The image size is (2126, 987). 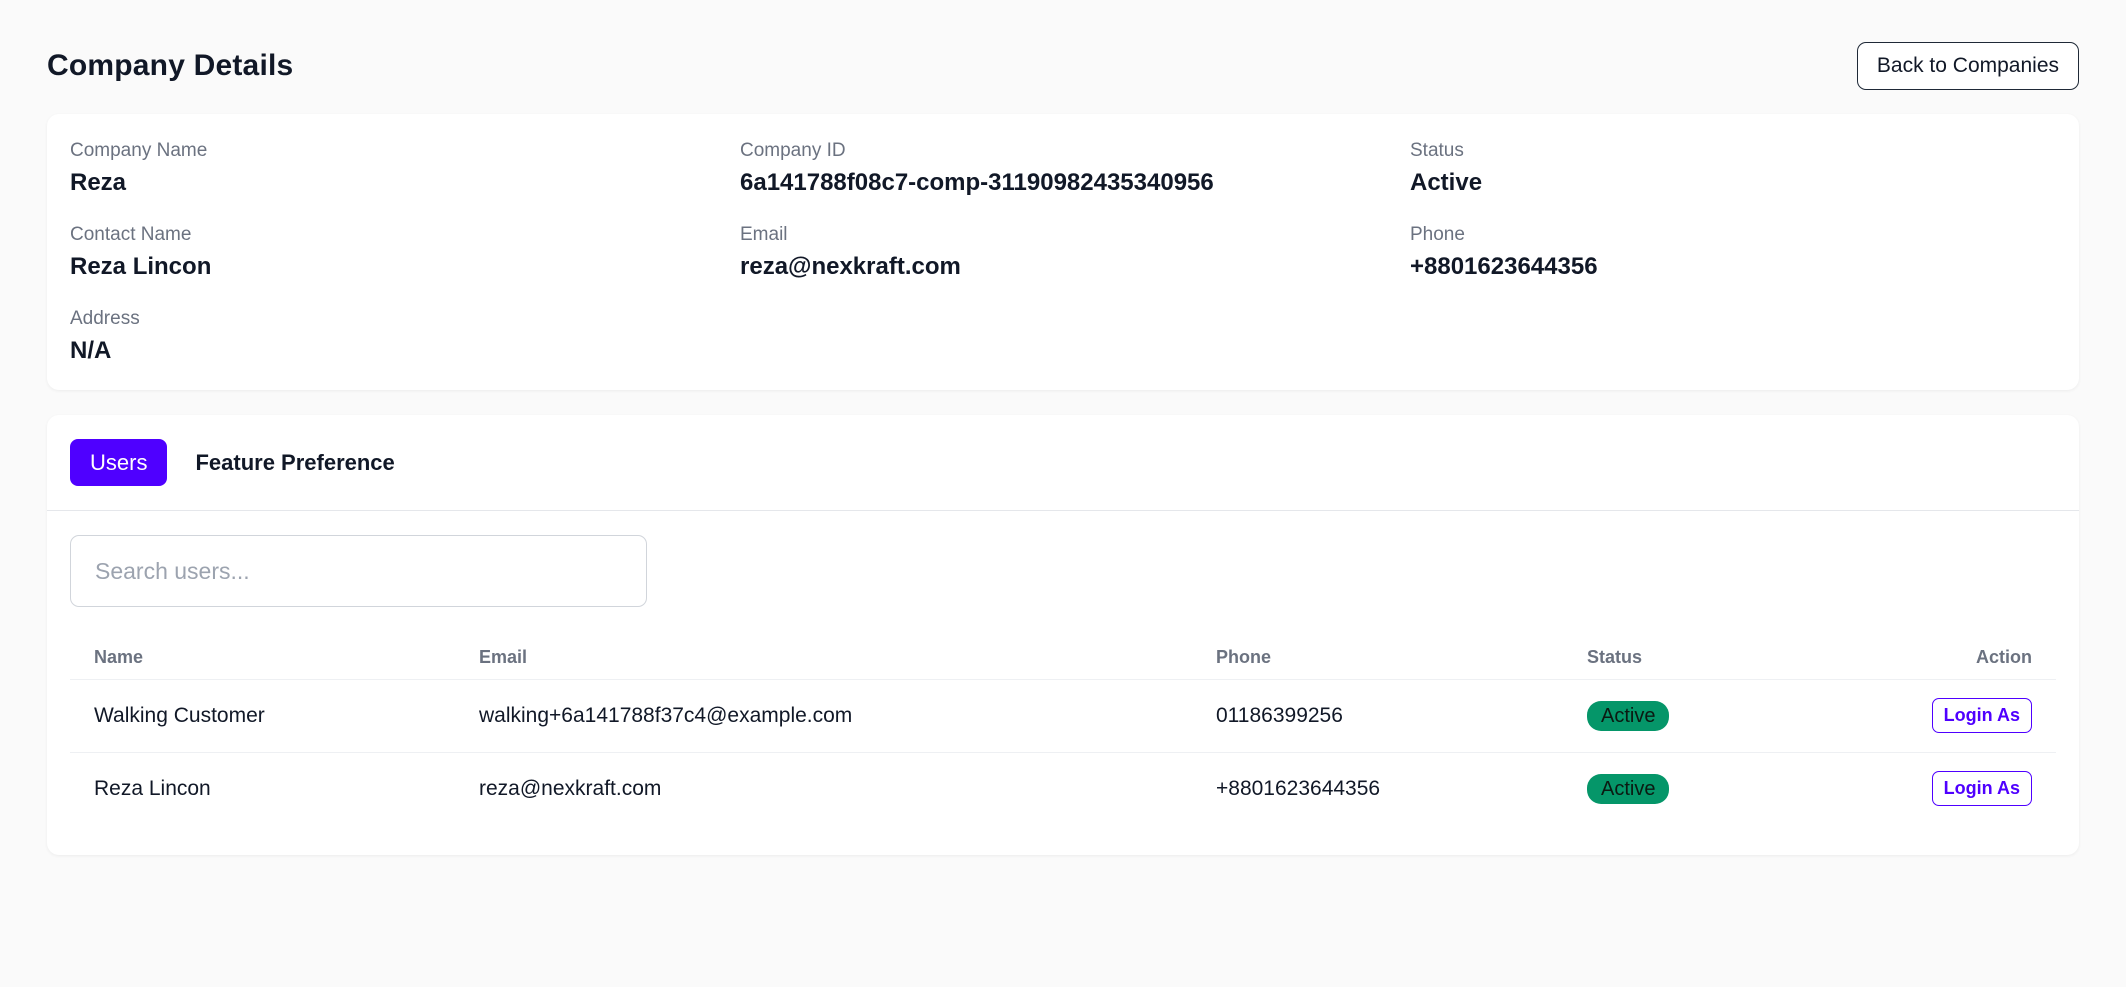 I want to click on page-title: Company Details, so click(x=170, y=65).